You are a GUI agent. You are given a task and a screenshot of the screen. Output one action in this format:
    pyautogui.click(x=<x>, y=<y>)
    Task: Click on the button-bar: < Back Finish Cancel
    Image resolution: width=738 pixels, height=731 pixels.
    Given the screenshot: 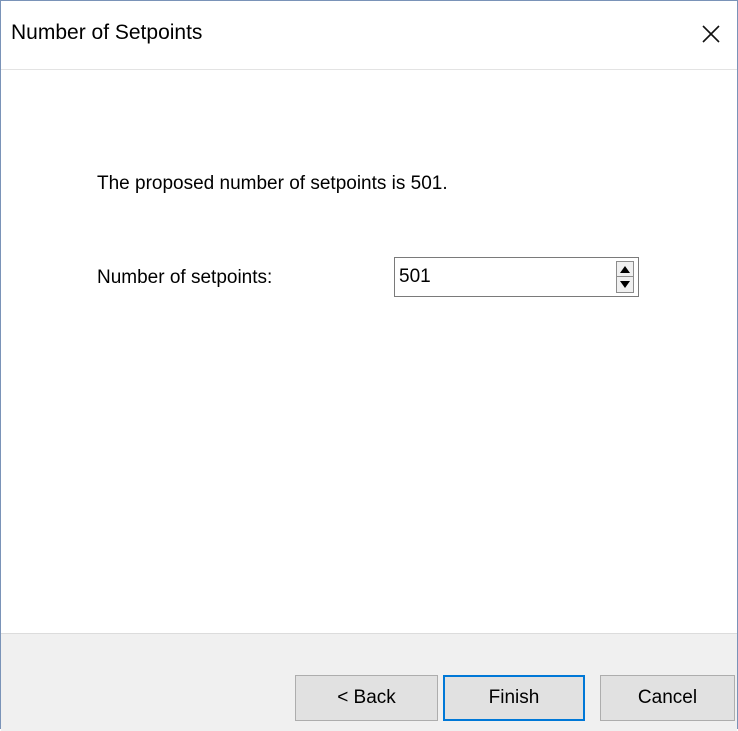 What is the action you would take?
    pyautogui.click(x=369, y=682)
    